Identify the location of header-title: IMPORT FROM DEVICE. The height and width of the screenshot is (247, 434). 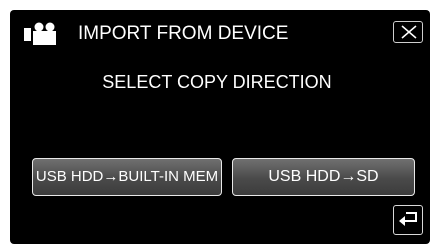
(183, 33).